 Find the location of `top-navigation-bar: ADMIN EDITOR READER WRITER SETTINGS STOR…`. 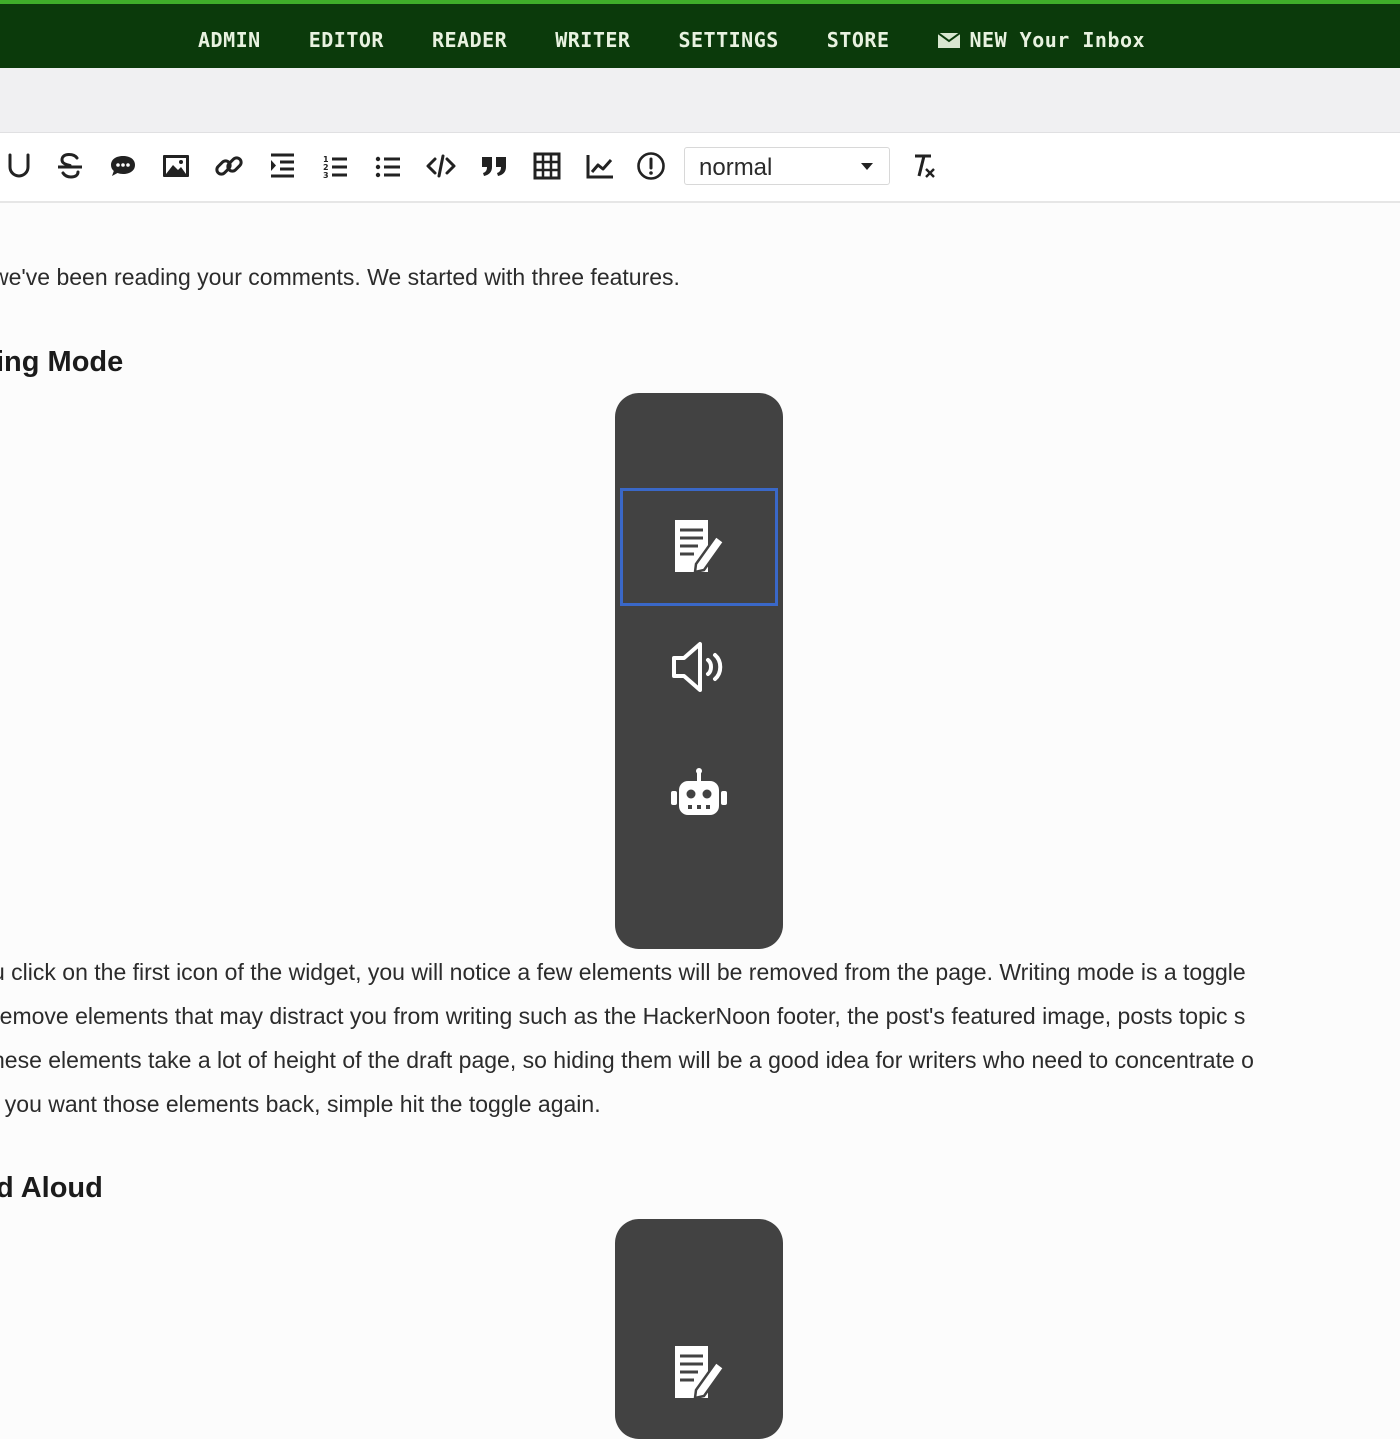

top-navigation-bar: ADMIN EDITOR READER WRITER SETTINGS STOR… is located at coordinates (700, 34).